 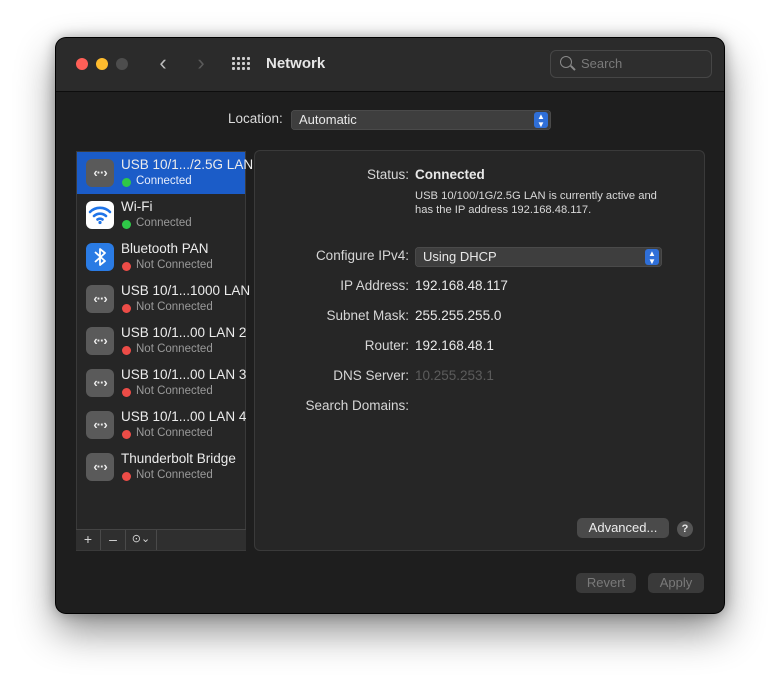 I want to click on status-value: Connected, so click(x=450, y=174).